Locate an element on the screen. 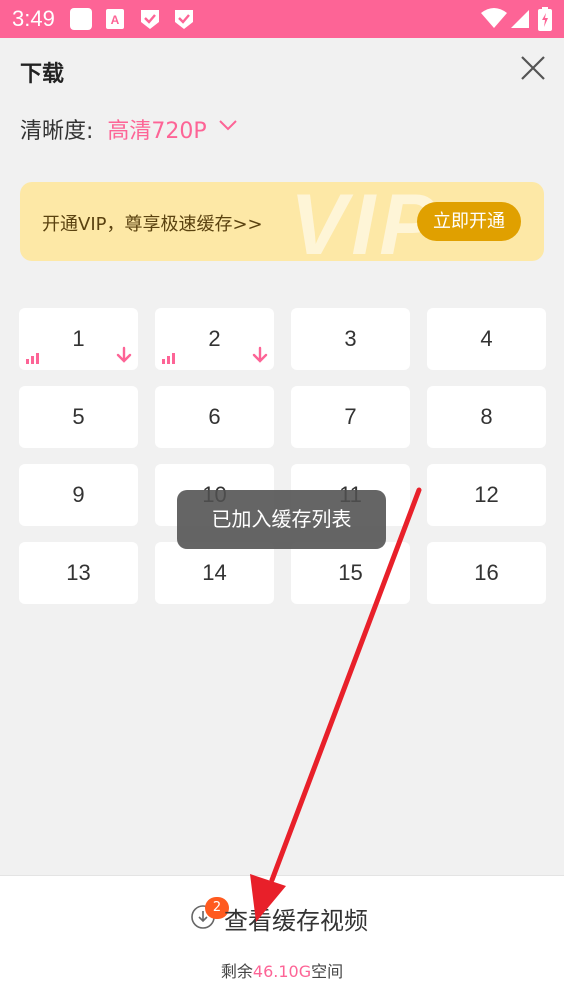  storage-remaining: 剩余46.10G空间 is located at coordinates (282, 970).